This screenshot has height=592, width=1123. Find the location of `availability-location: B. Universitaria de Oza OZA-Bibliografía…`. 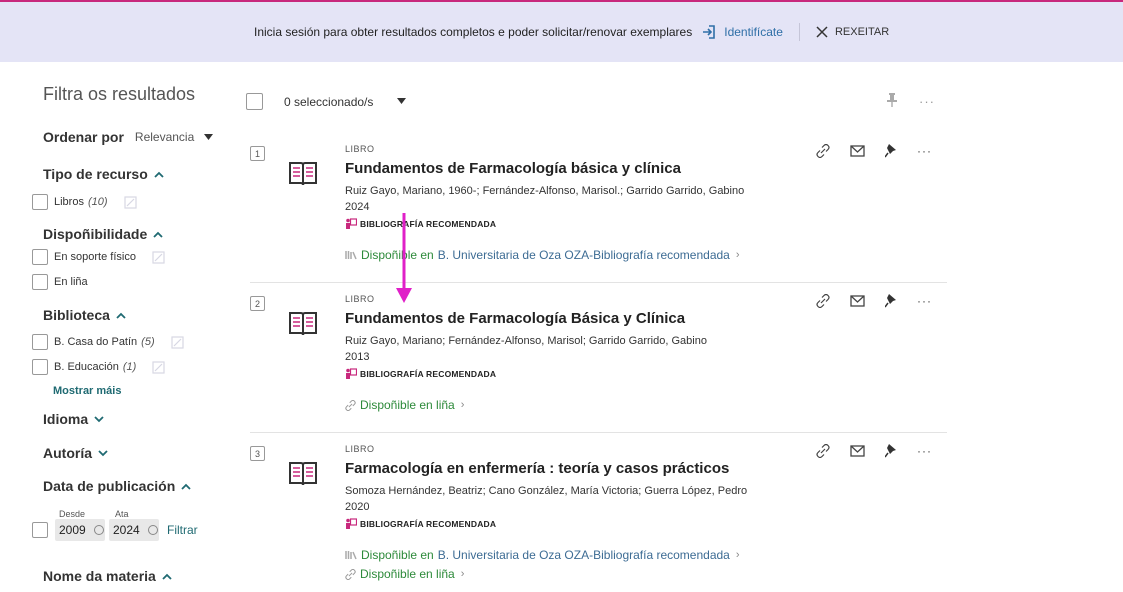

availability-location: B. Universitaria de Oza OZA-Bibliografía… is located at coordinates (583, 555).